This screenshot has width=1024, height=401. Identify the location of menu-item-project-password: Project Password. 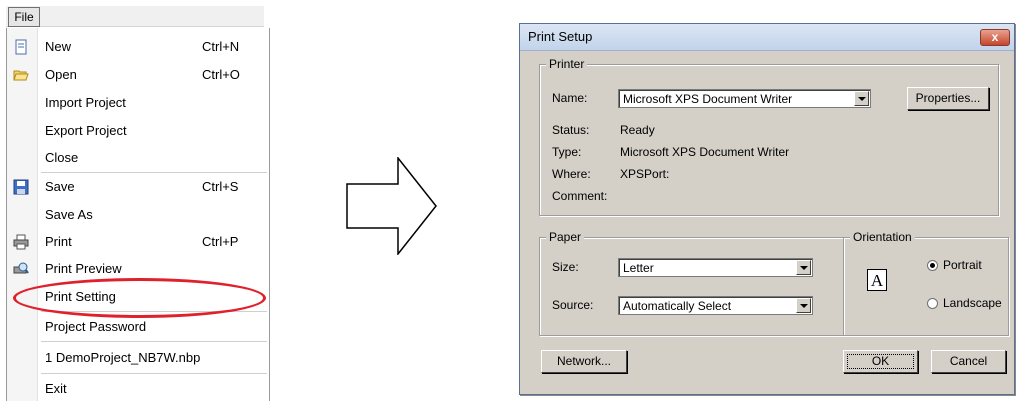
(138, 327).